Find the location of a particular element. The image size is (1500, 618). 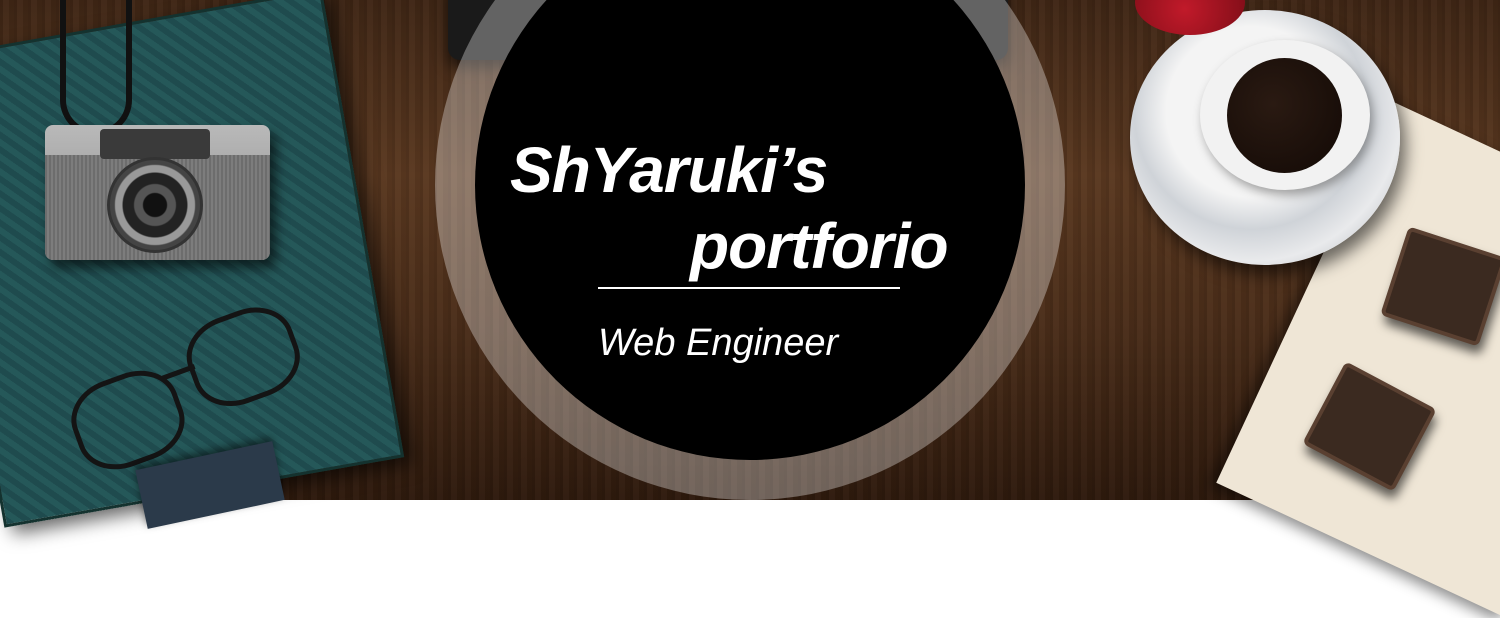

glasses-right-lens is located at coordinates (243, 356).